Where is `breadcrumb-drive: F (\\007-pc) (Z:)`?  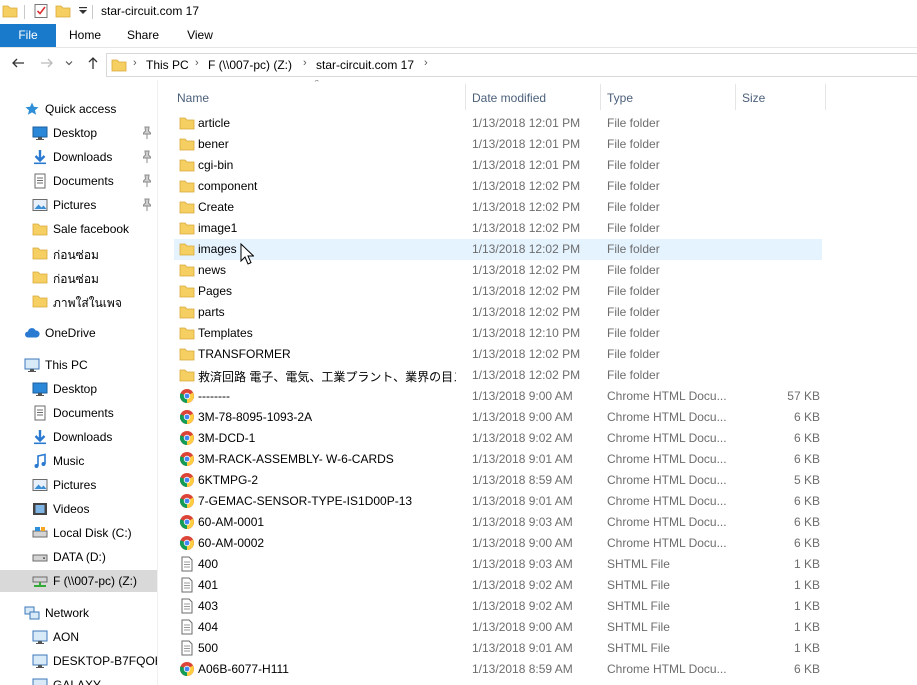 breadcrumb-drive: F (\\007-pc) (Z:) is located at coordinates (250, 65).